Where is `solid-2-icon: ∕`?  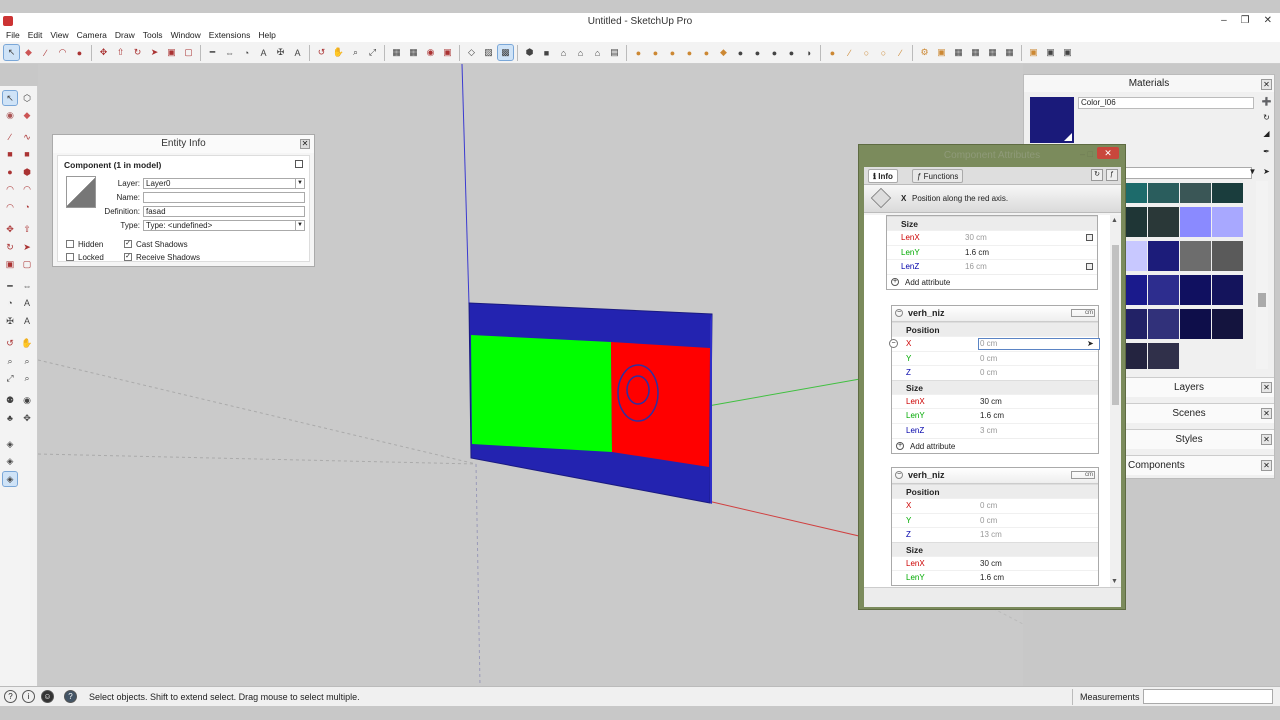
solid-2-icon: ∕ is located at coordinates (849, 52).